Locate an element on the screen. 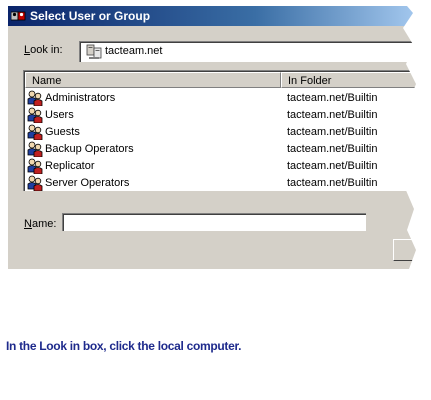 The image size is (431, 400). list-header: Name In Folder is located at coordinates (221, 80).